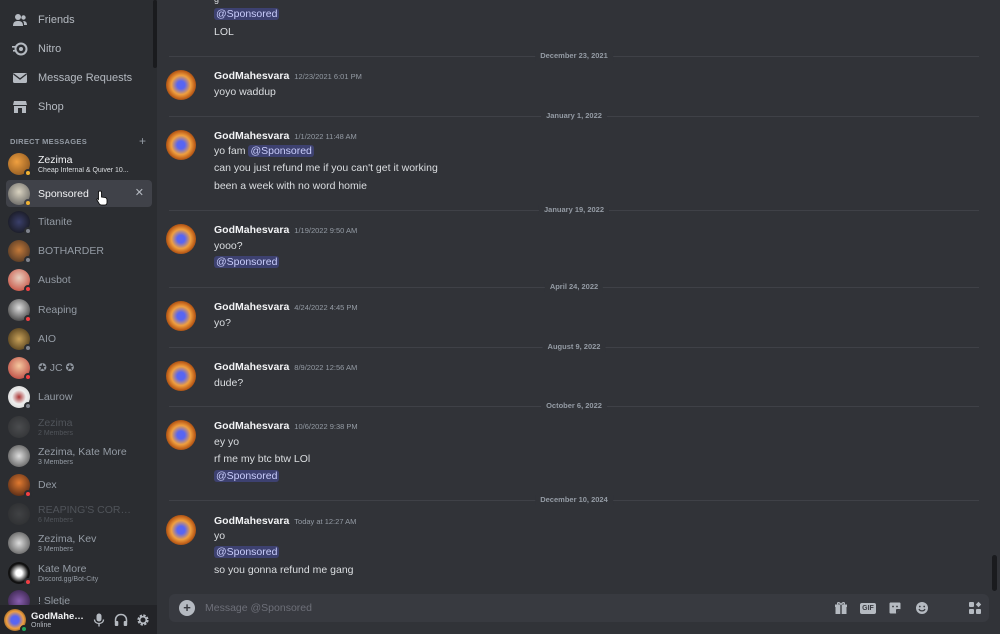 This screenshot has width=1000, height=634. I want to click on message-author: GodMahesvara 12/23/2021 6:01 PM, so click(288, 76).